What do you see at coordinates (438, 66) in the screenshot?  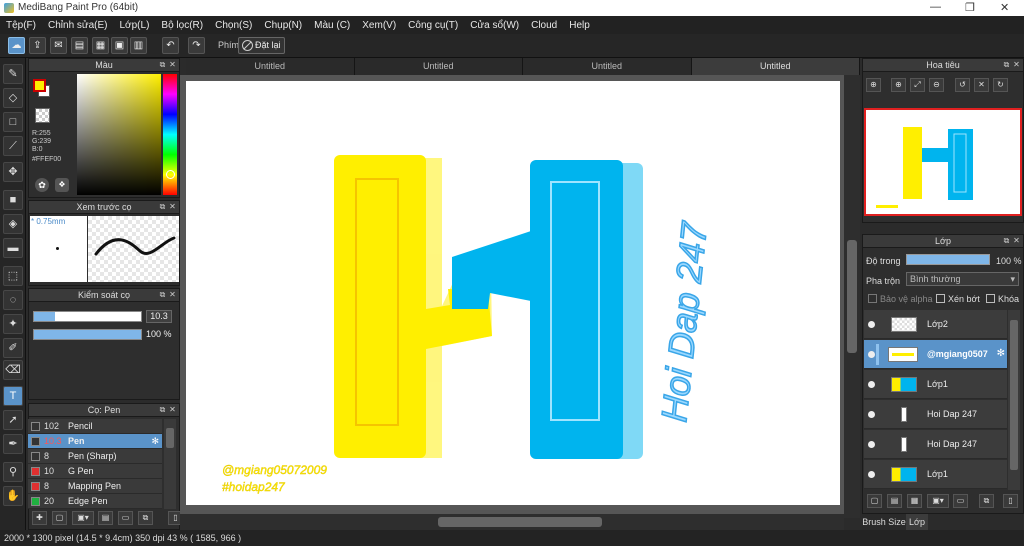 I see `tab-untitled-2: Untitled` at bounding box center [438, 66].